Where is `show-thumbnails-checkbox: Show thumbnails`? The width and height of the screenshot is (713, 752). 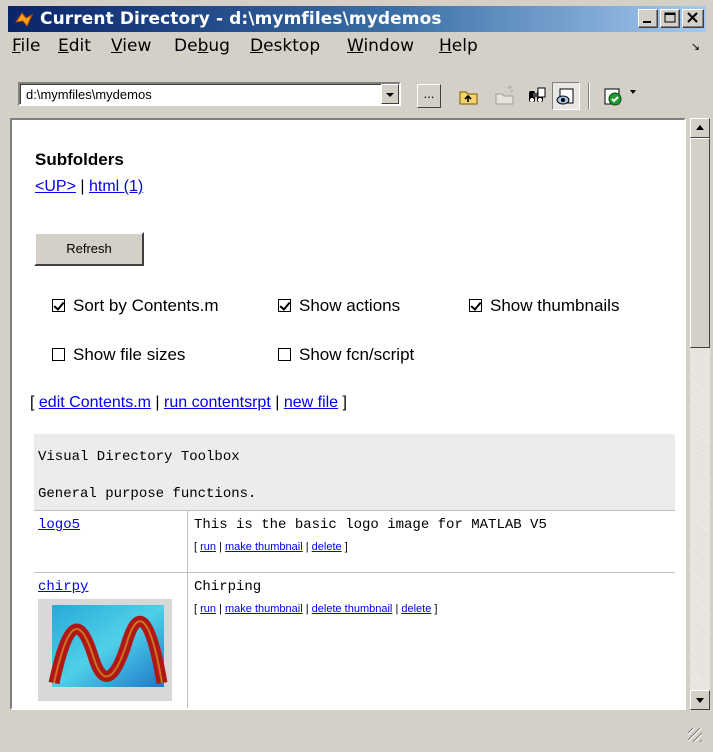 show-thumbnails-checkbox: Show thumbnails is located at coordinates (544, 306).